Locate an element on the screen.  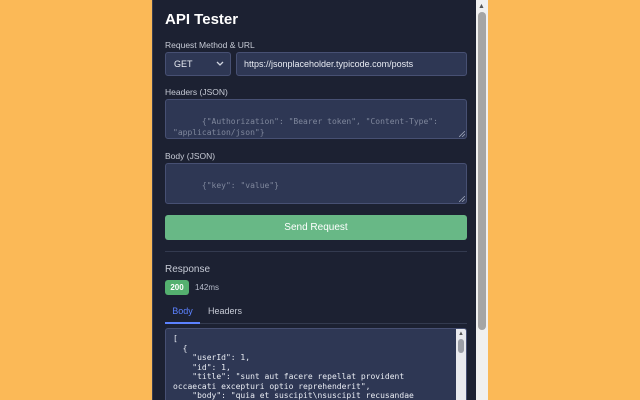
headers-label: Headers (JSON) is located at coordinates (196, 92).